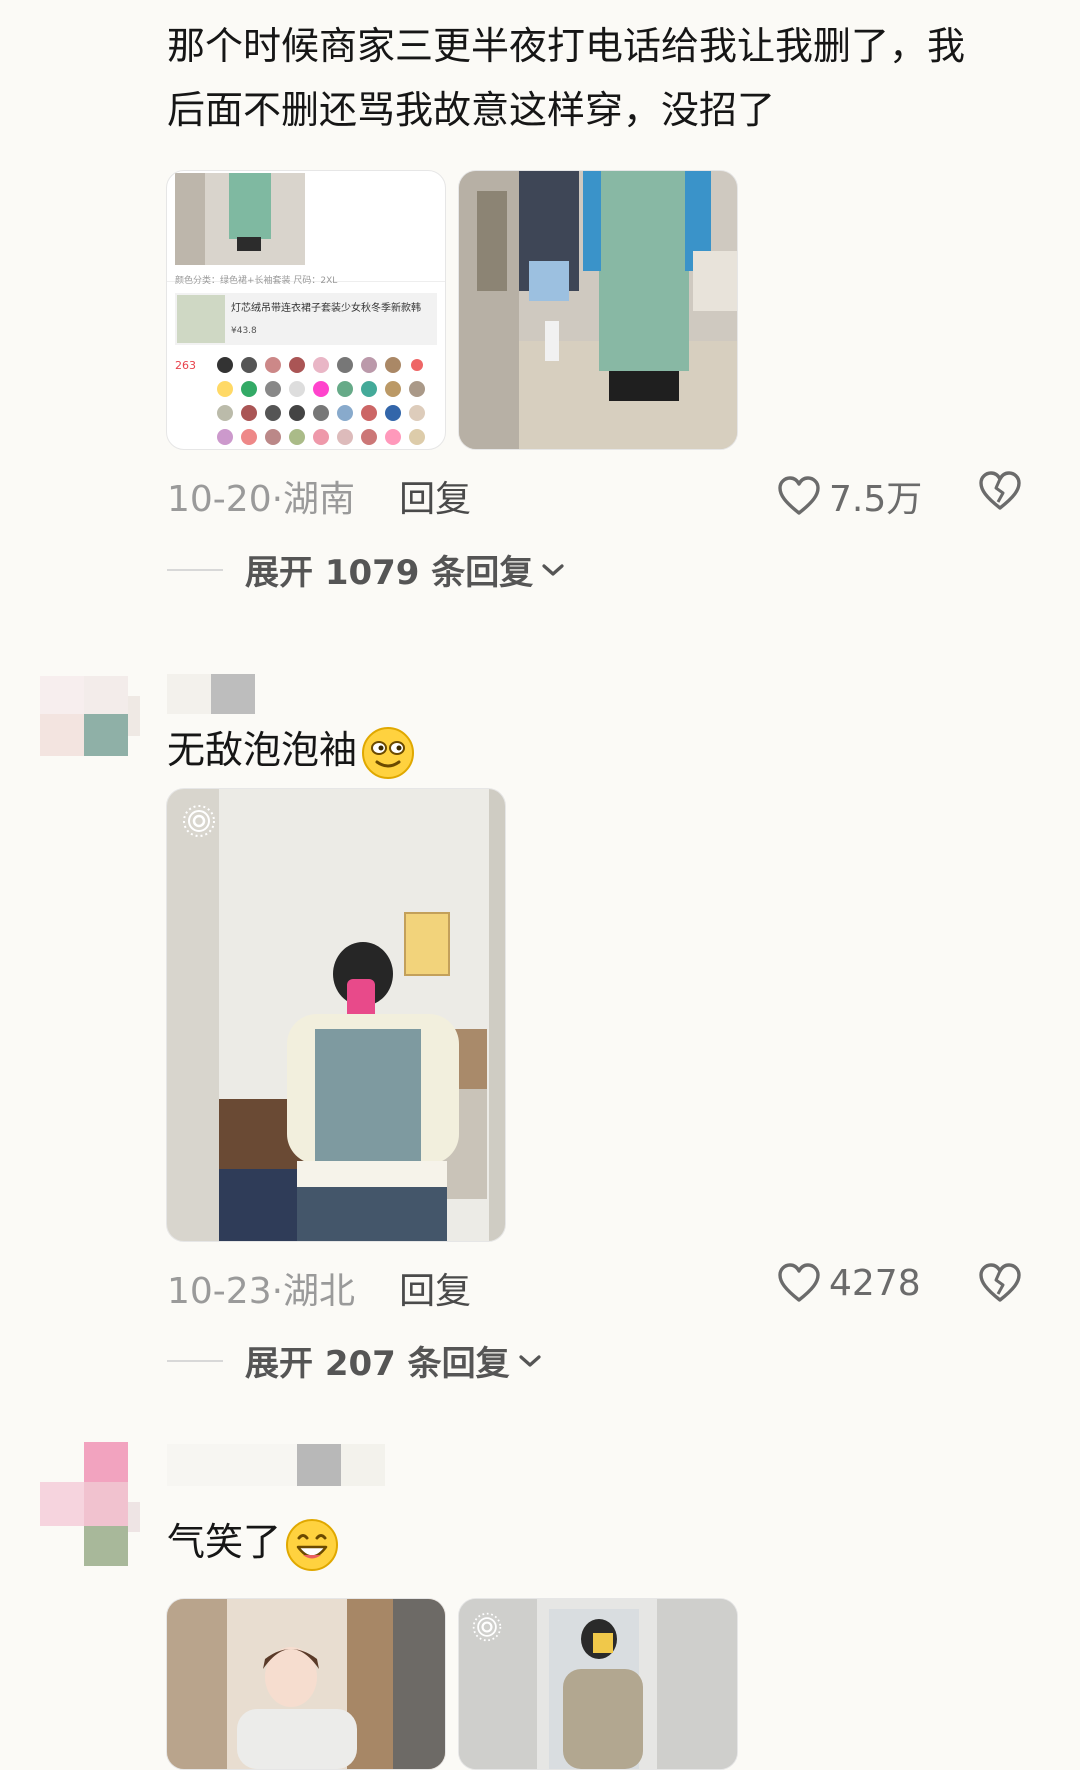 The height and width of the screenshot is (1770, 1080). Describe the element at coordinates (875, 1283) in the screenshot. I see `like-count: 4278` at that location.